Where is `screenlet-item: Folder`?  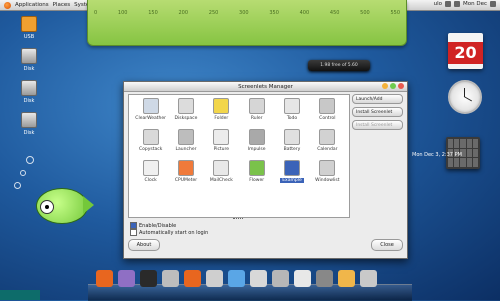 screenlet-item: Folder is located at coordinates (221, 109).